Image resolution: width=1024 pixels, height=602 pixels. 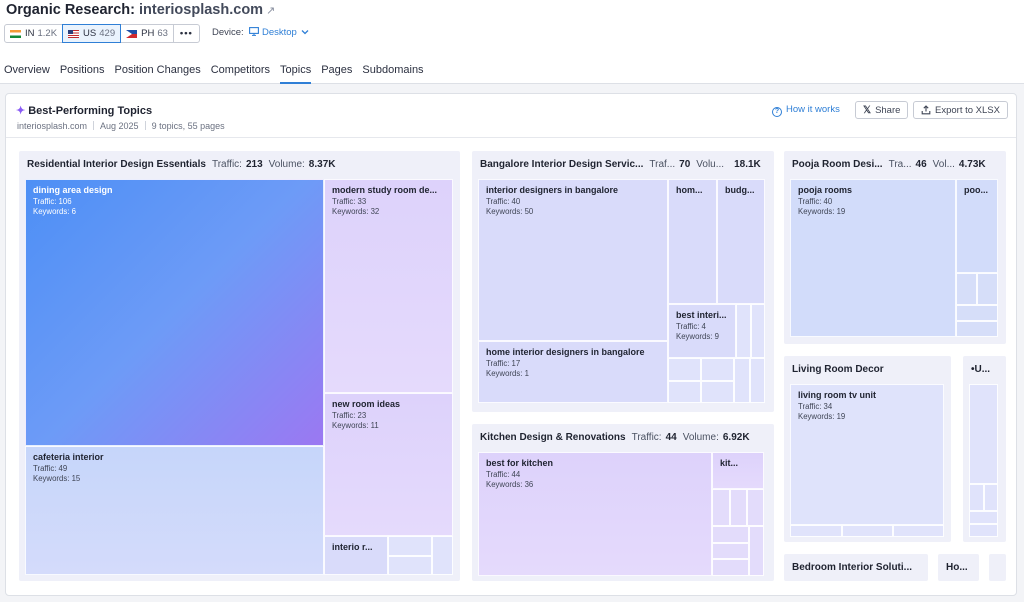 I want to click on db-code: US, so click(x=90, y=33).